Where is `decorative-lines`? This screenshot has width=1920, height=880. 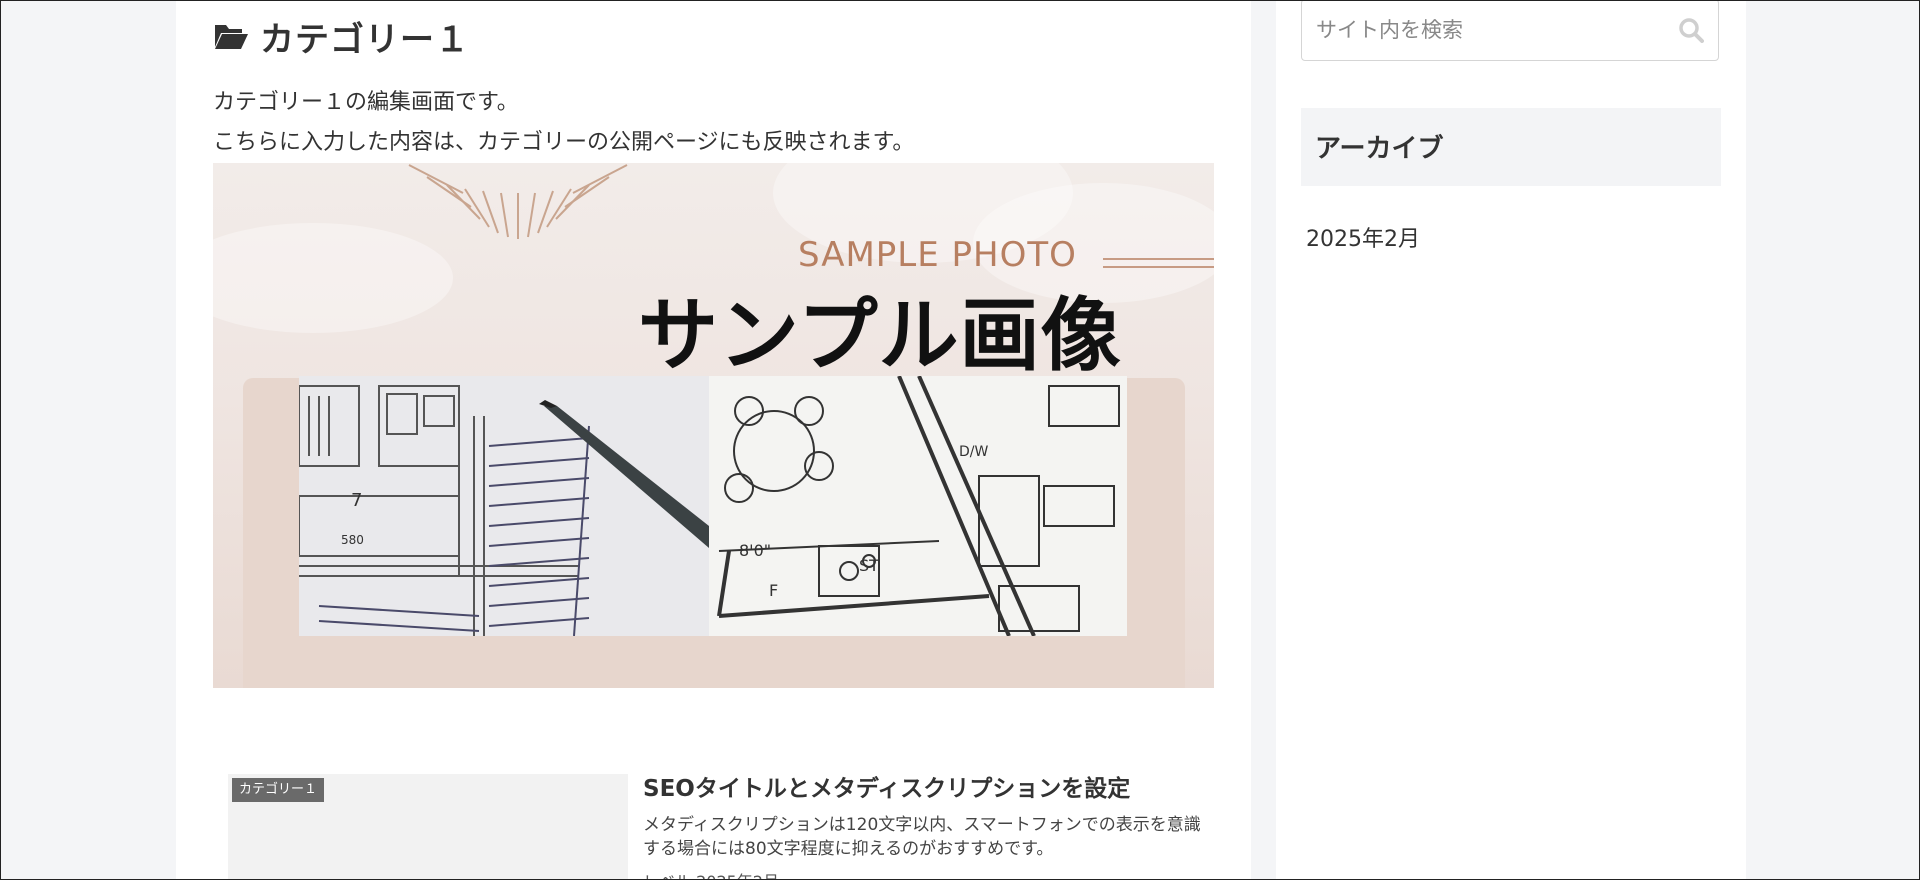
decorative-lines is located at coordinates (1158, 263).